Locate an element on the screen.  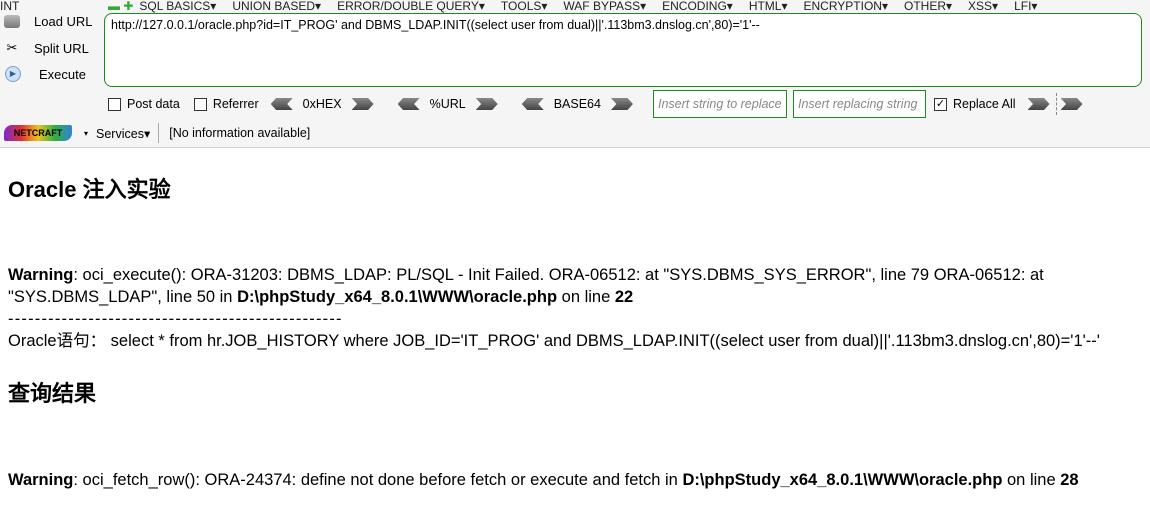
netcraft-dropdown-icon: ▾ is located at coordinates (86, 133).